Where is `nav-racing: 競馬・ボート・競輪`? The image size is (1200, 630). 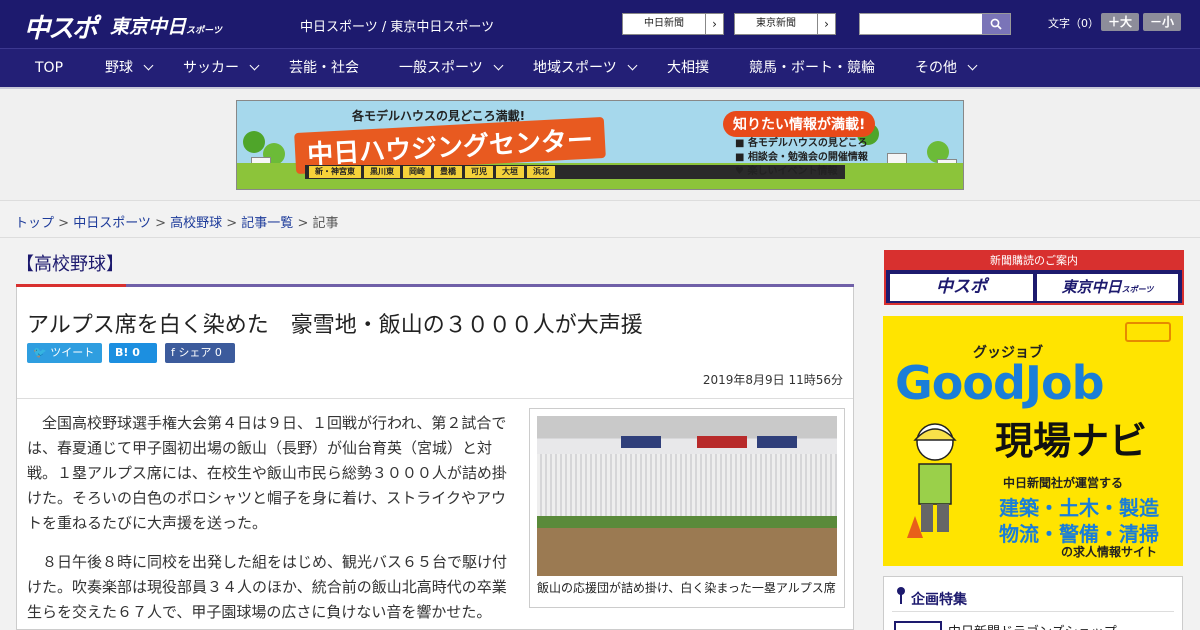
nav-racing: 競馬・ボート・競輪 is located at coordinates (812, 68).